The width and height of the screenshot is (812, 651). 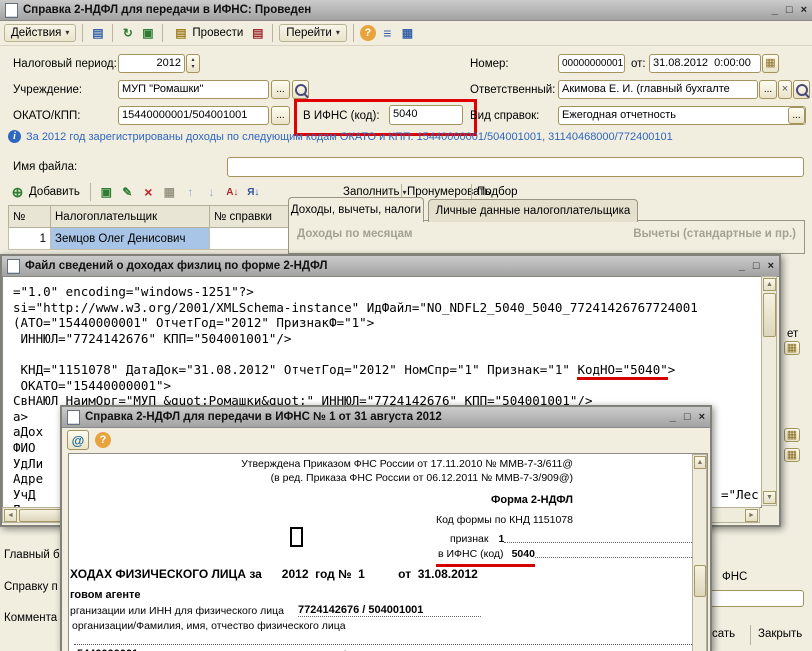 What do you see at coordinates (78, 440) in the screenshot?
I see `send-email-button: @` at bounding box center [78, 440].